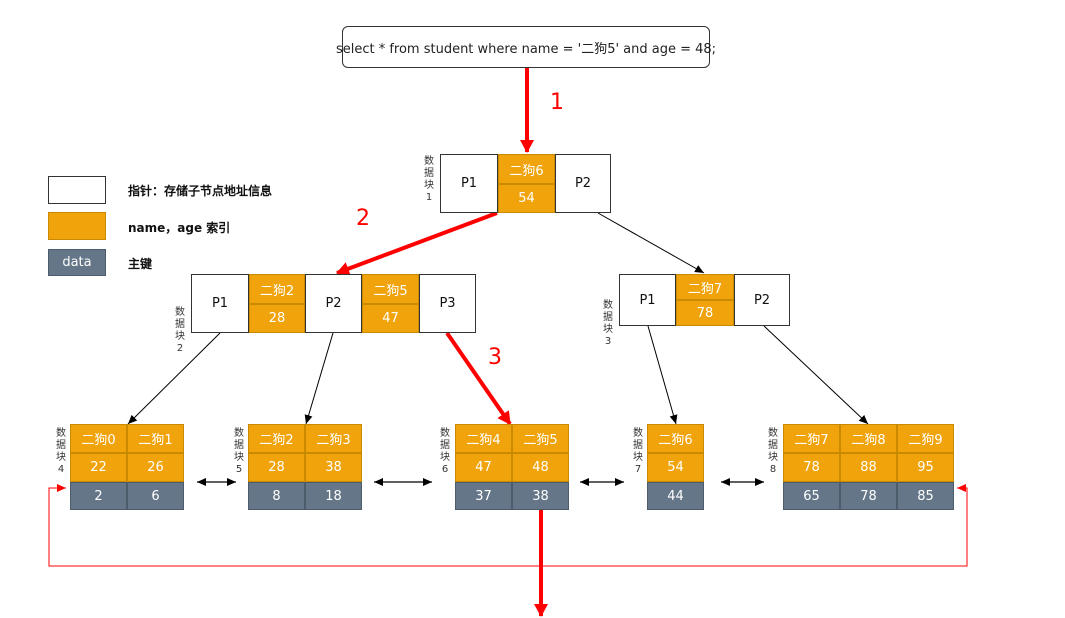 The width and height of the screenshot is (1065, 618). I want to click on b2-name-key-2: 二狗5, so click(390, 289).